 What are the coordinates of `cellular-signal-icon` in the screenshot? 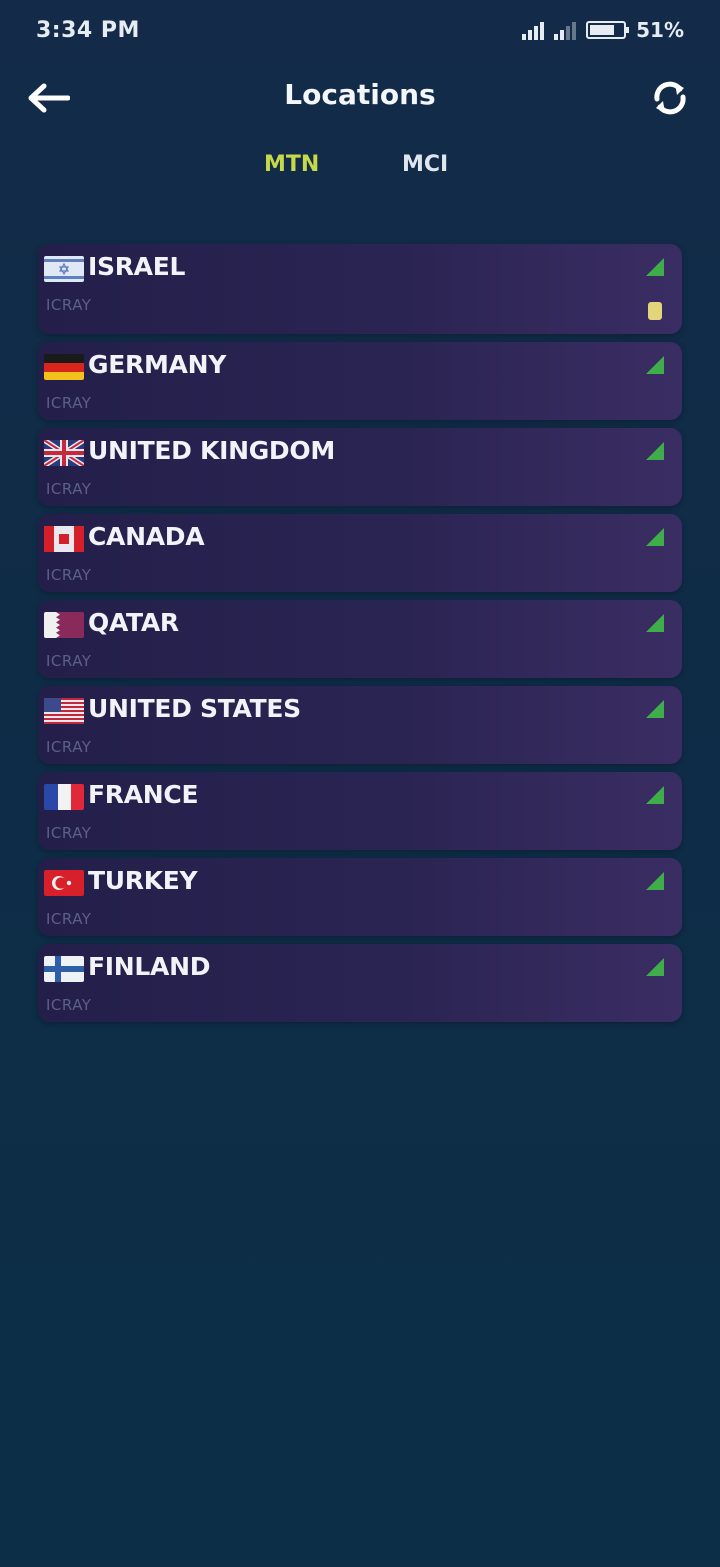 It's located at (533, 30).